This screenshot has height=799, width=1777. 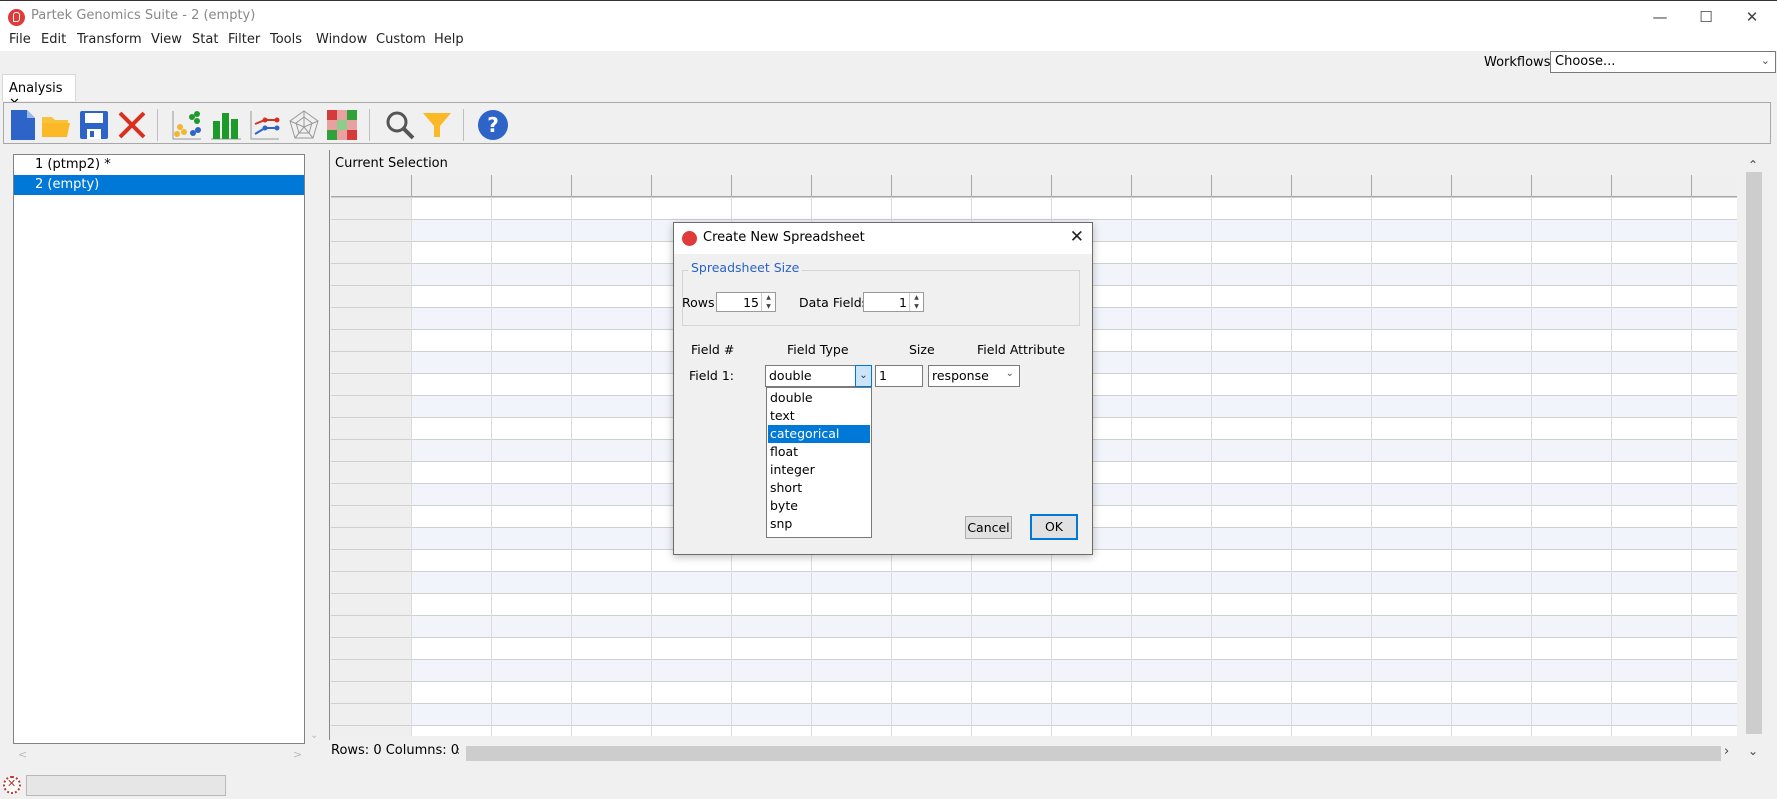 I want to click on rows-value: 15, so click(x=751, y=302).